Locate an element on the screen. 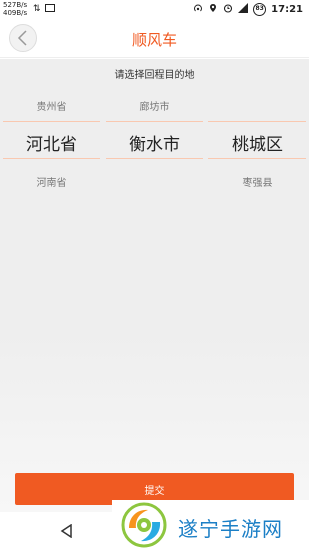  city-option: 廊坊市 is located at coordinates (154, 105).